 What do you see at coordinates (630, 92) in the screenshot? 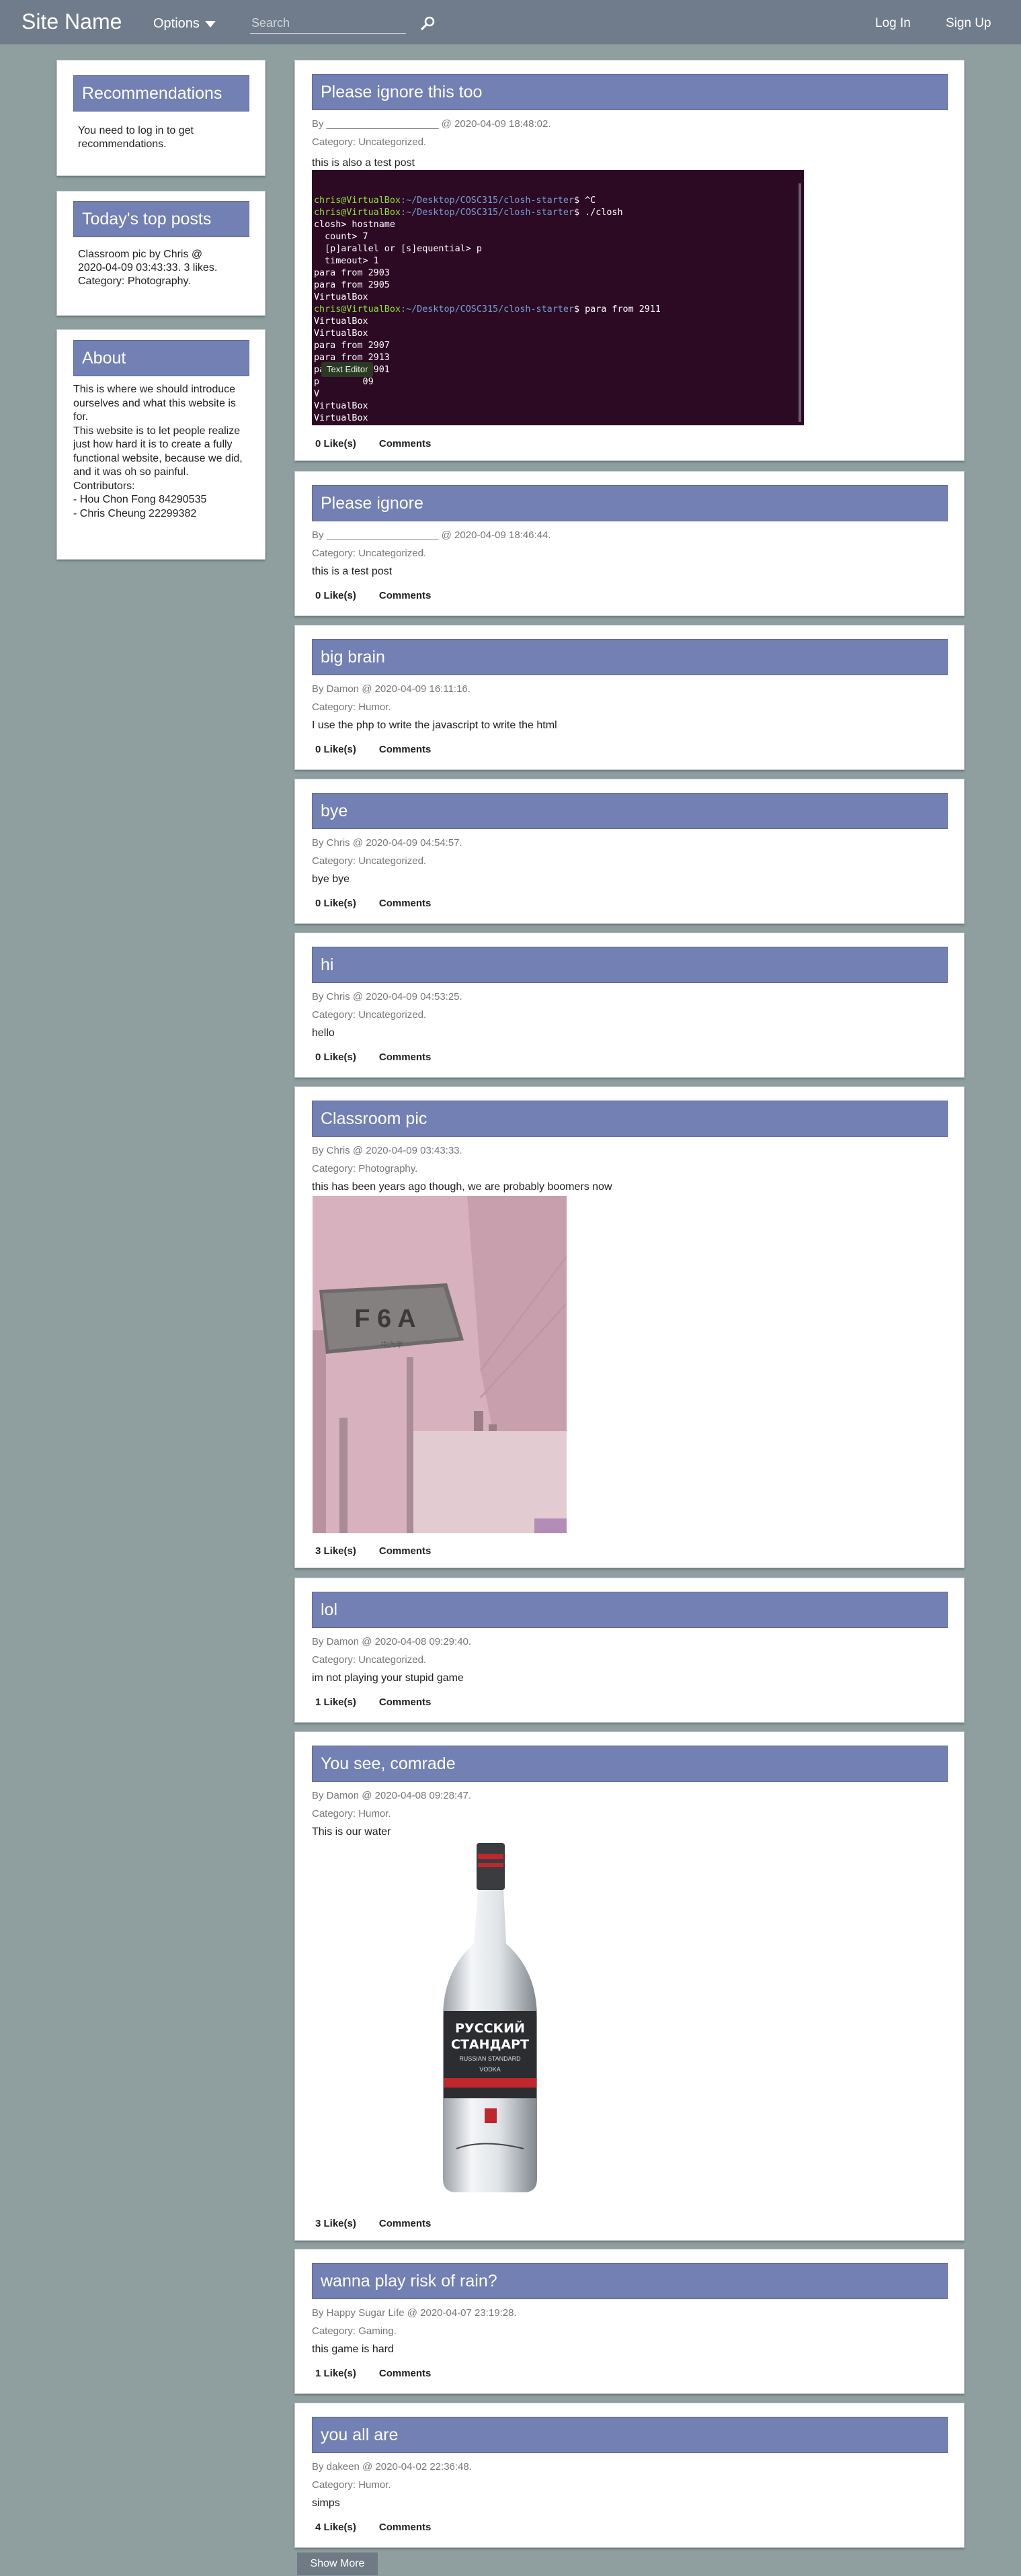
I see `post-title: Please ignore this too` at bounding box center [630, 92].